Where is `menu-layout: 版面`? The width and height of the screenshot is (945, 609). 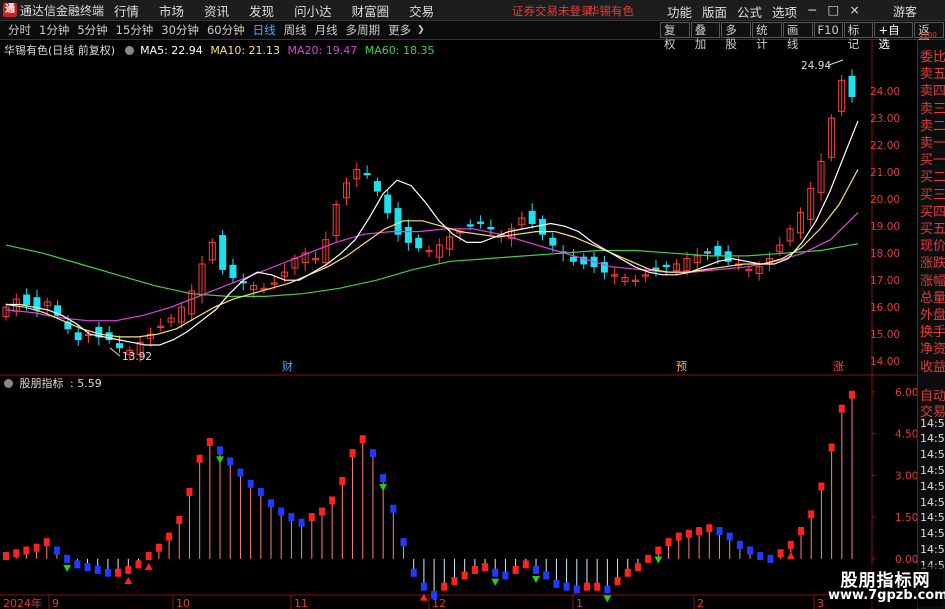
menu-layout: 版面 is located at coordinates (714, 11).